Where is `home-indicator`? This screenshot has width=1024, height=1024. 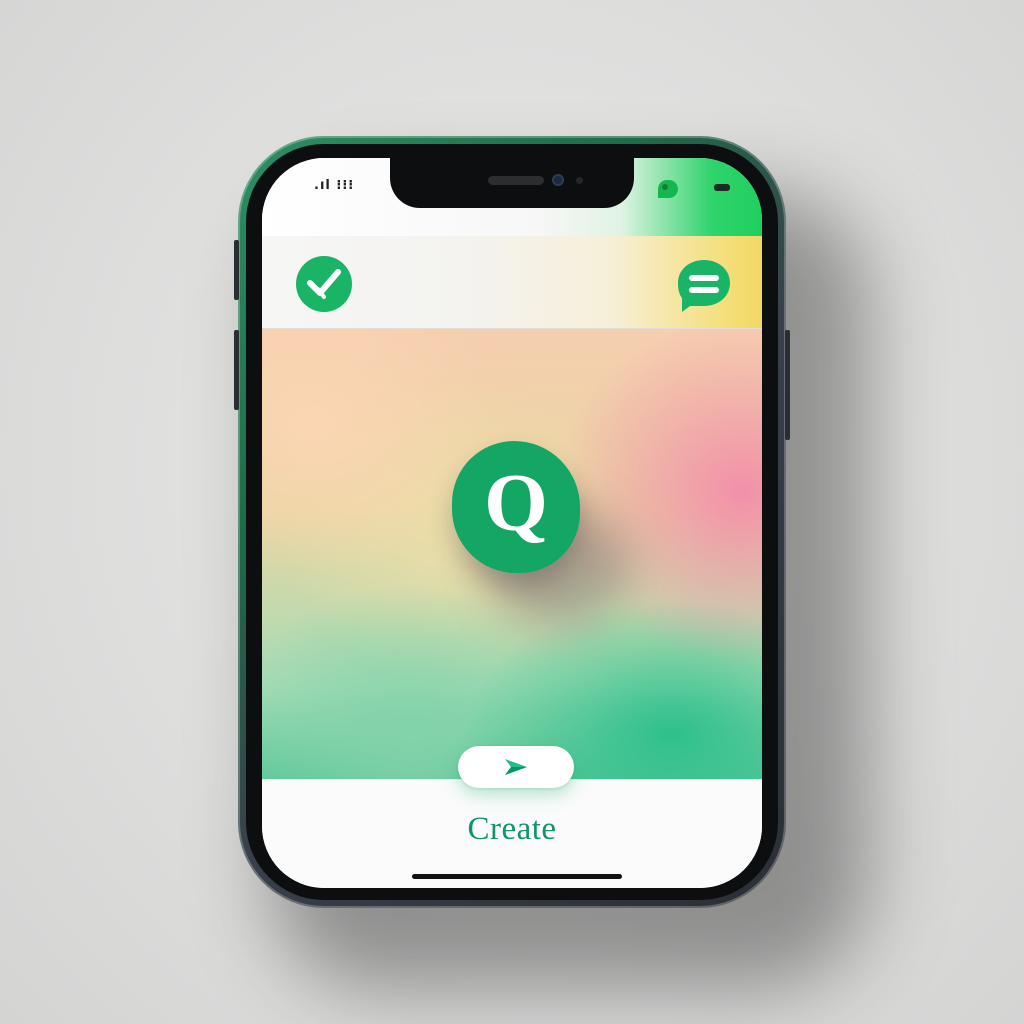
home-indicator is located at coordinates (517, 876).